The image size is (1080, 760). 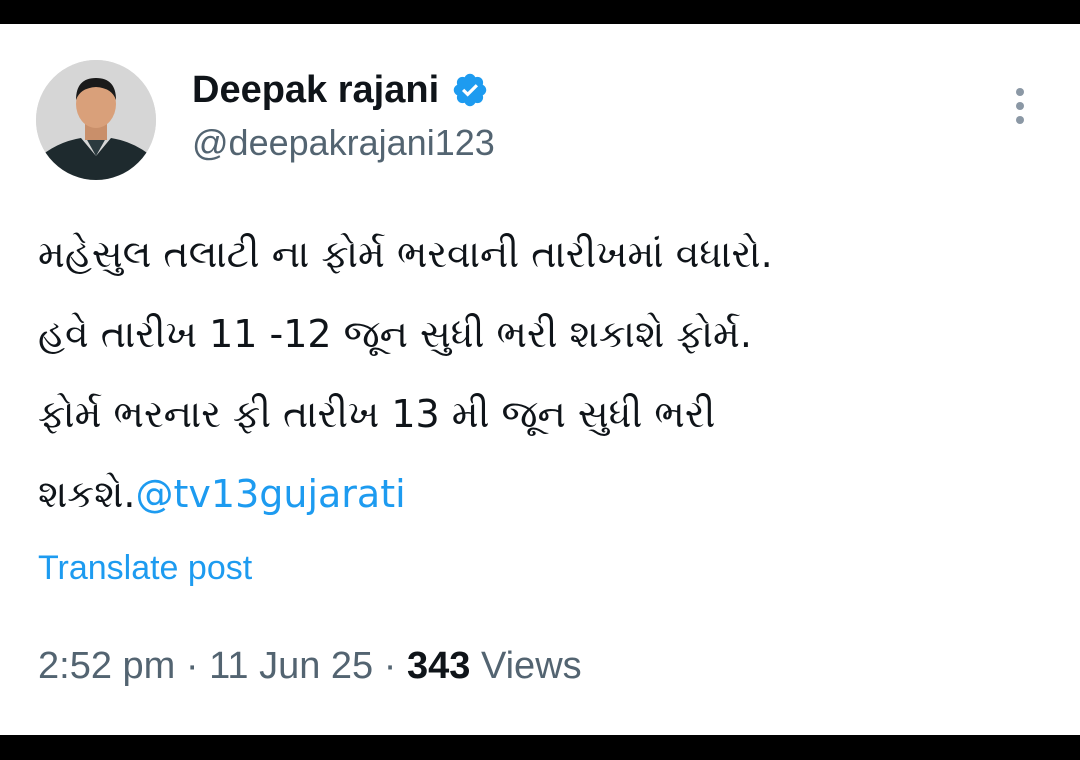 I want to click on profile-photo, so click(x=96, y=120).